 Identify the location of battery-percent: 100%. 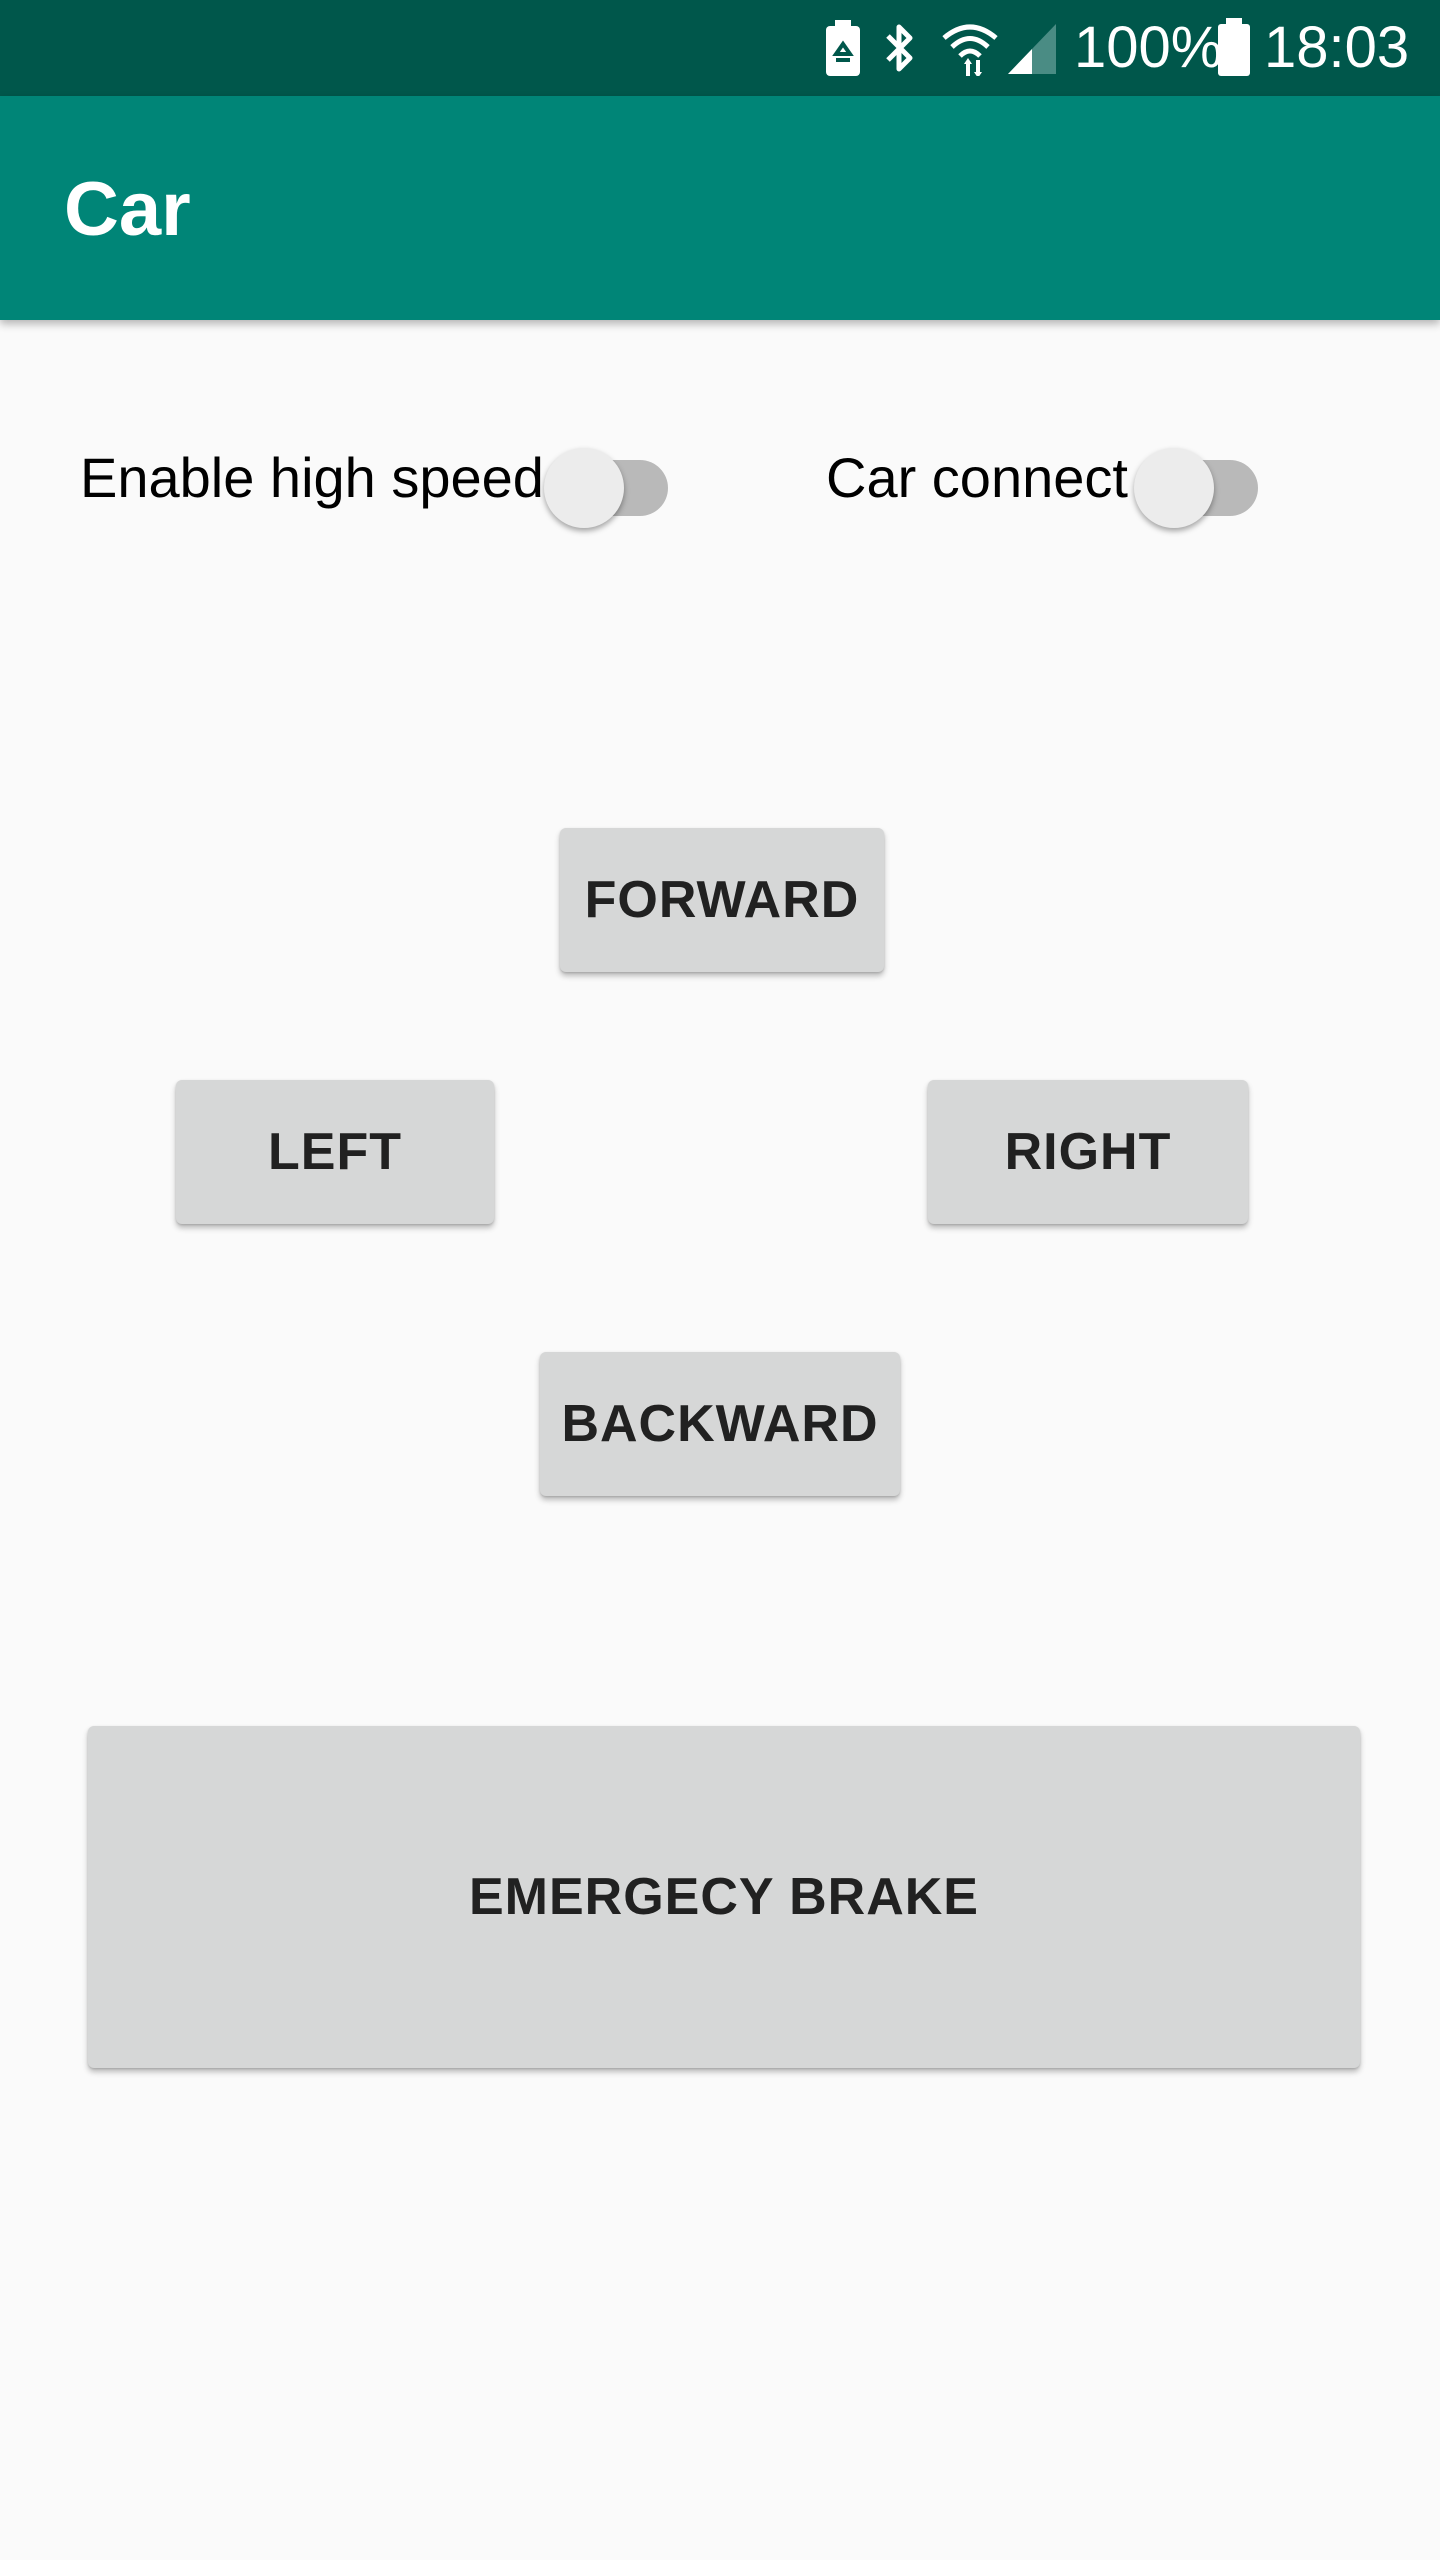
(1148, 47).